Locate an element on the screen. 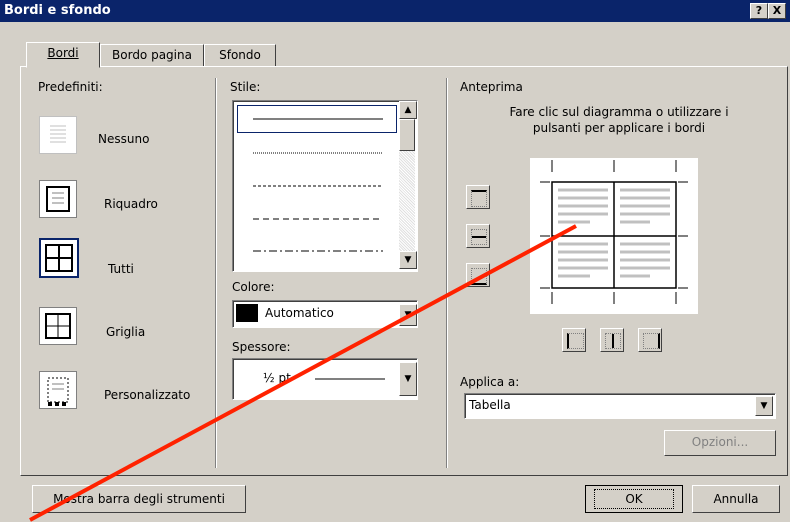 The image size is (790, 522). width-value: ½ pt is located at coordinates (277, 378).